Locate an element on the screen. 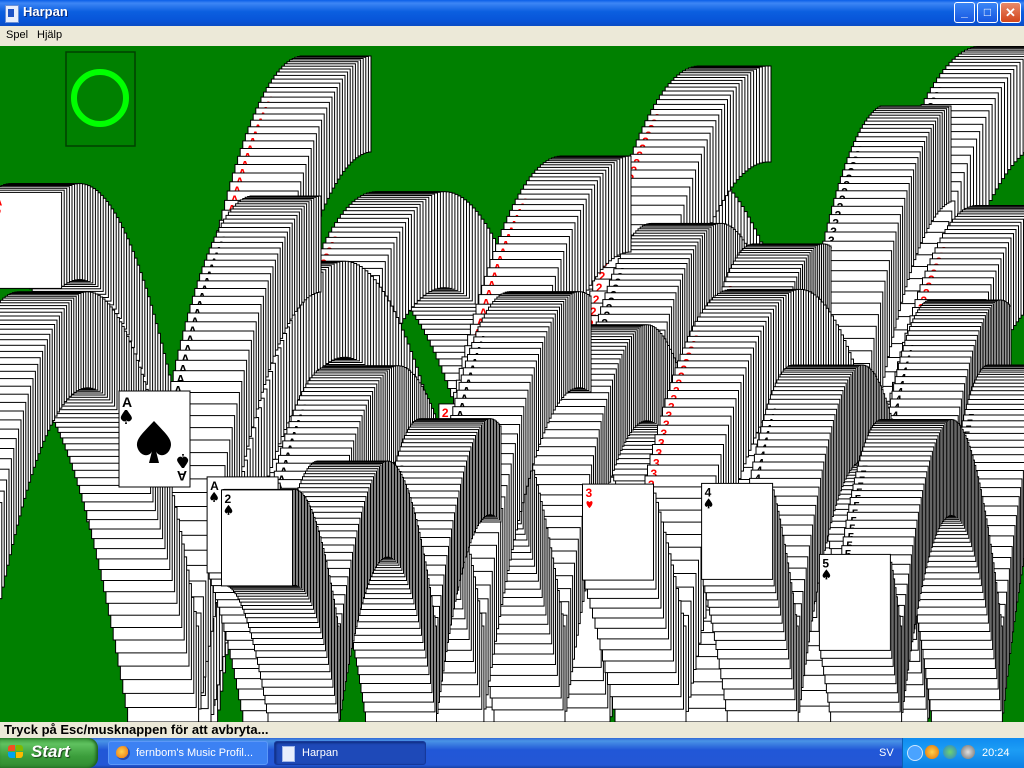  close-button: ✕ is located at coordinates (1010, 12).